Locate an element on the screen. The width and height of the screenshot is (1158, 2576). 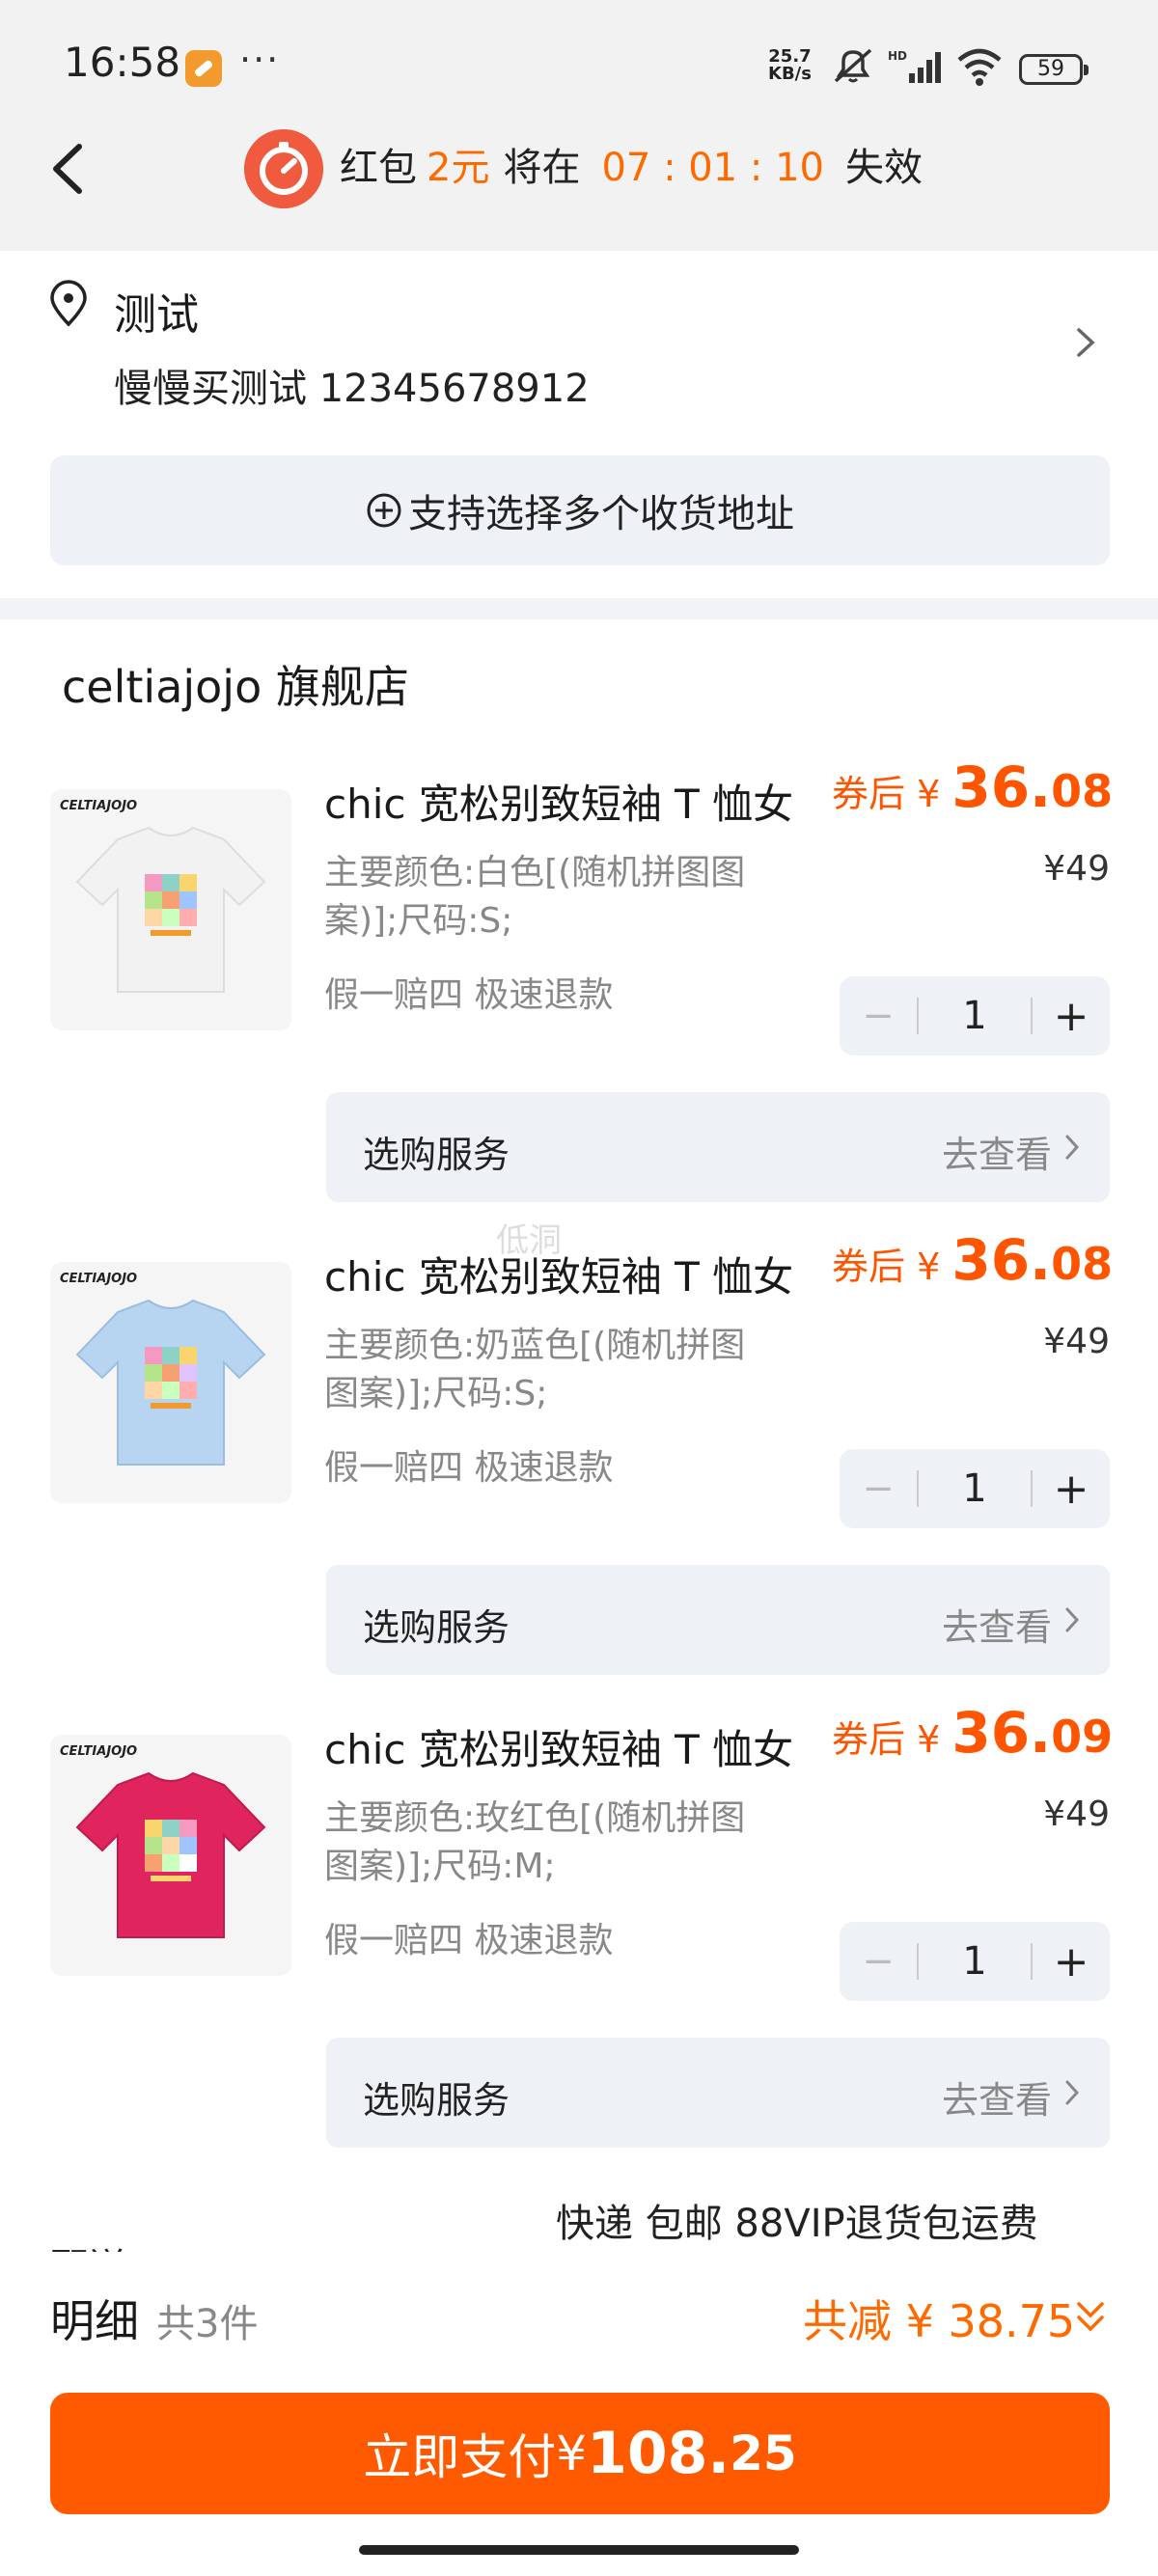
detail-label: 明细 is located at coordinates (94, 2318).